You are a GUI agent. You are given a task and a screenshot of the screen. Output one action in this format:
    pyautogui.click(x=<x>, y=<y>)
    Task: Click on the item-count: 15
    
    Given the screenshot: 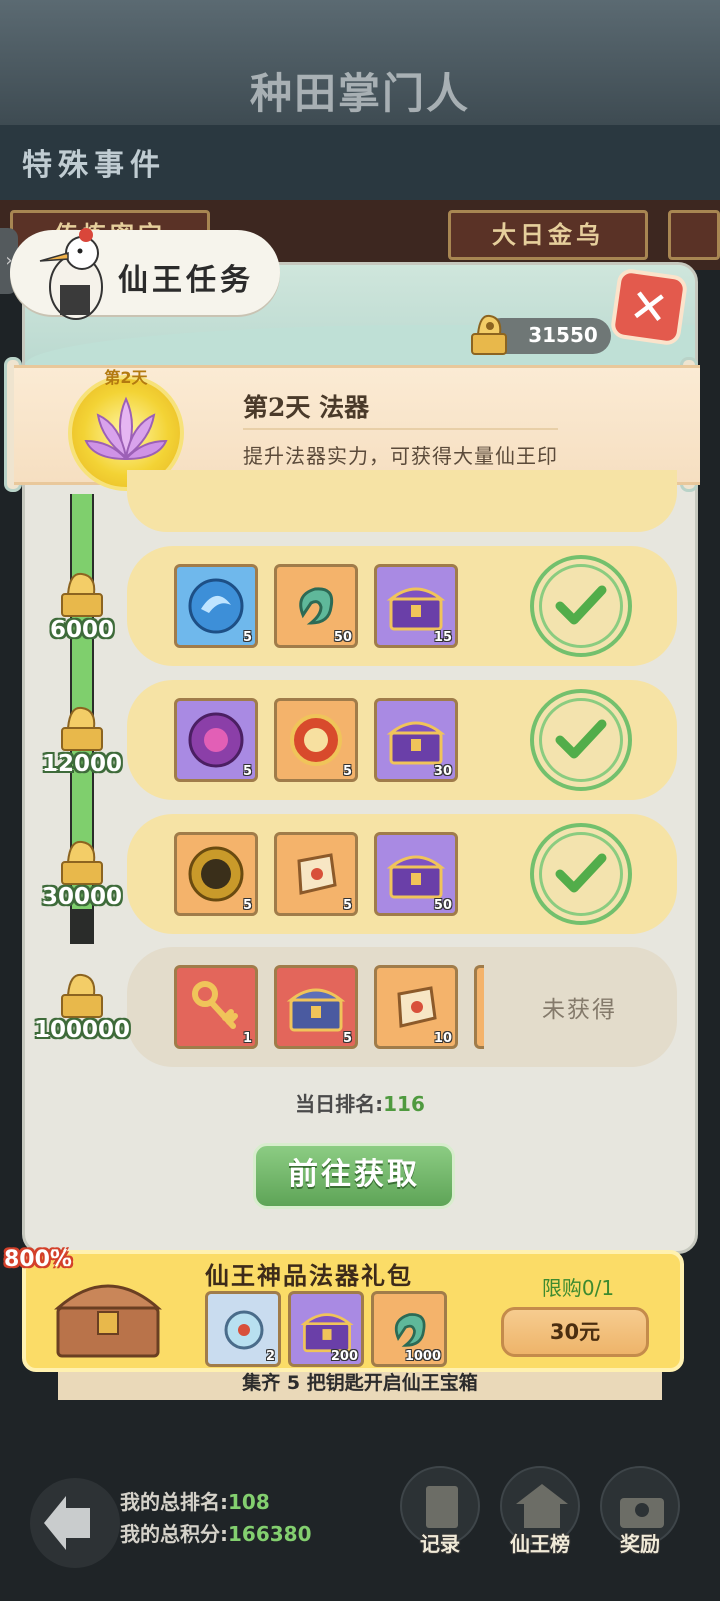 What is the action you would take?
    pyautogui.click(x=442, y=637)
    